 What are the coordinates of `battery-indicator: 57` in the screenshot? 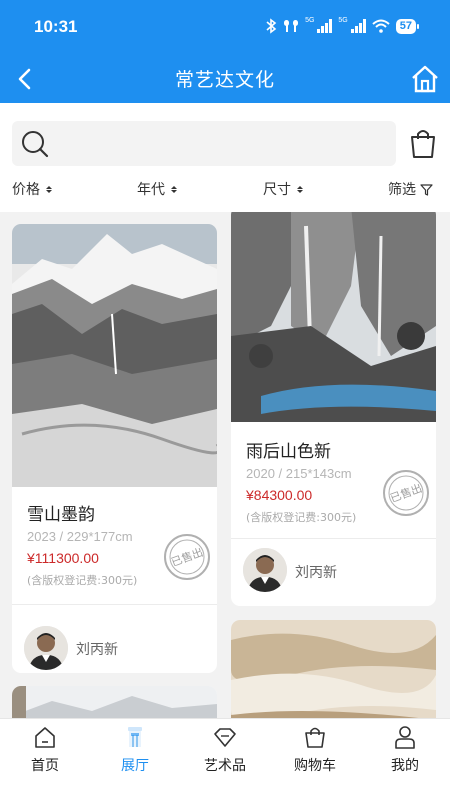 It's located at (407, 26).